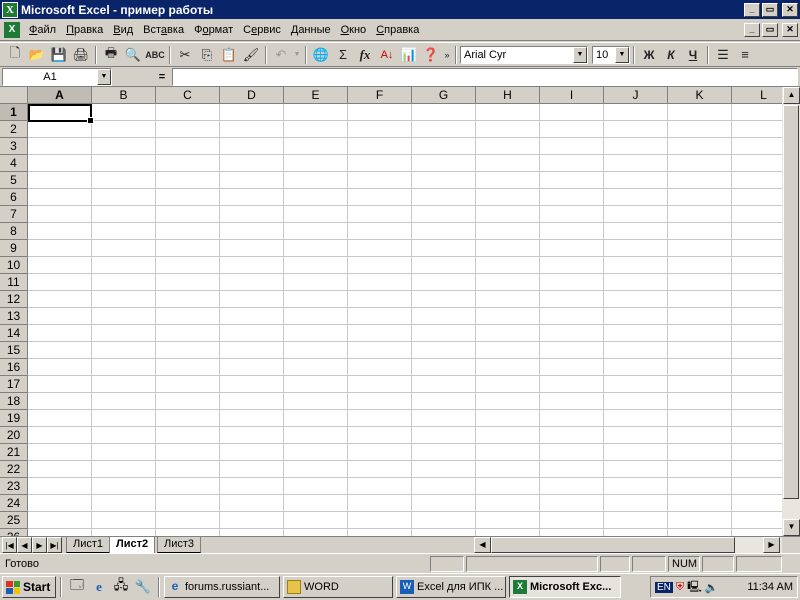  Describe the element at coordinates (14, 452) in the screenshot. I see `row-header-21: 21` at that location.